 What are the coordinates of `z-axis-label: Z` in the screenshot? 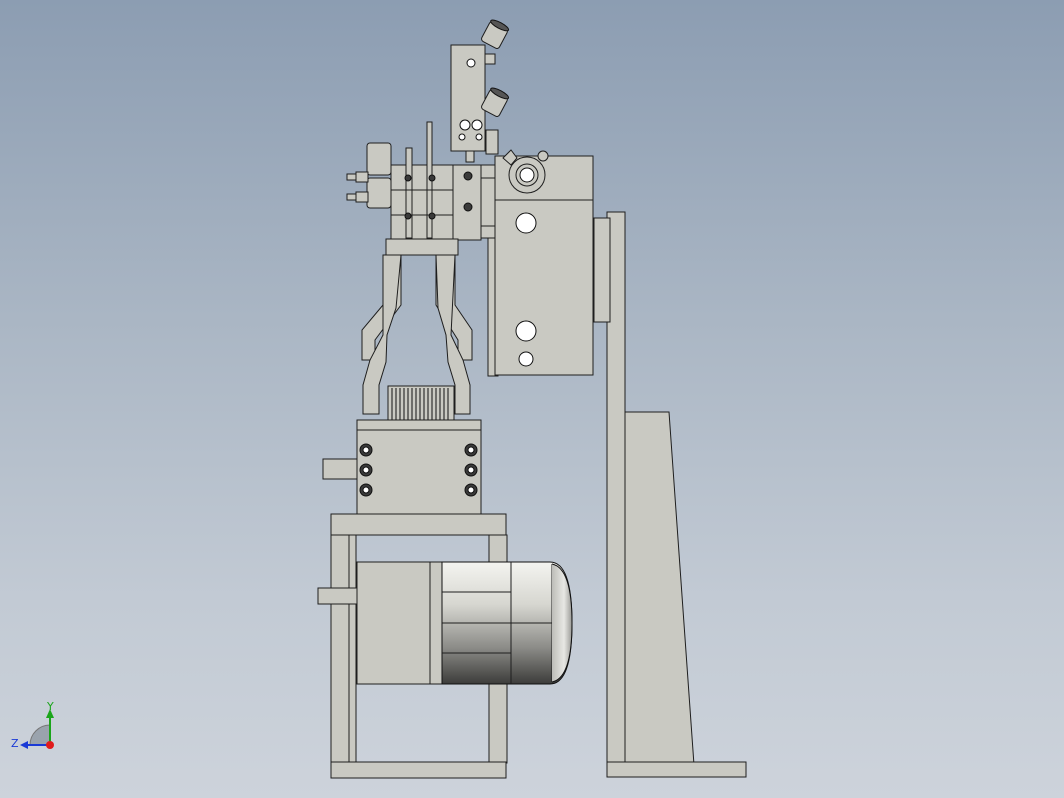 It's located at (15, 743).